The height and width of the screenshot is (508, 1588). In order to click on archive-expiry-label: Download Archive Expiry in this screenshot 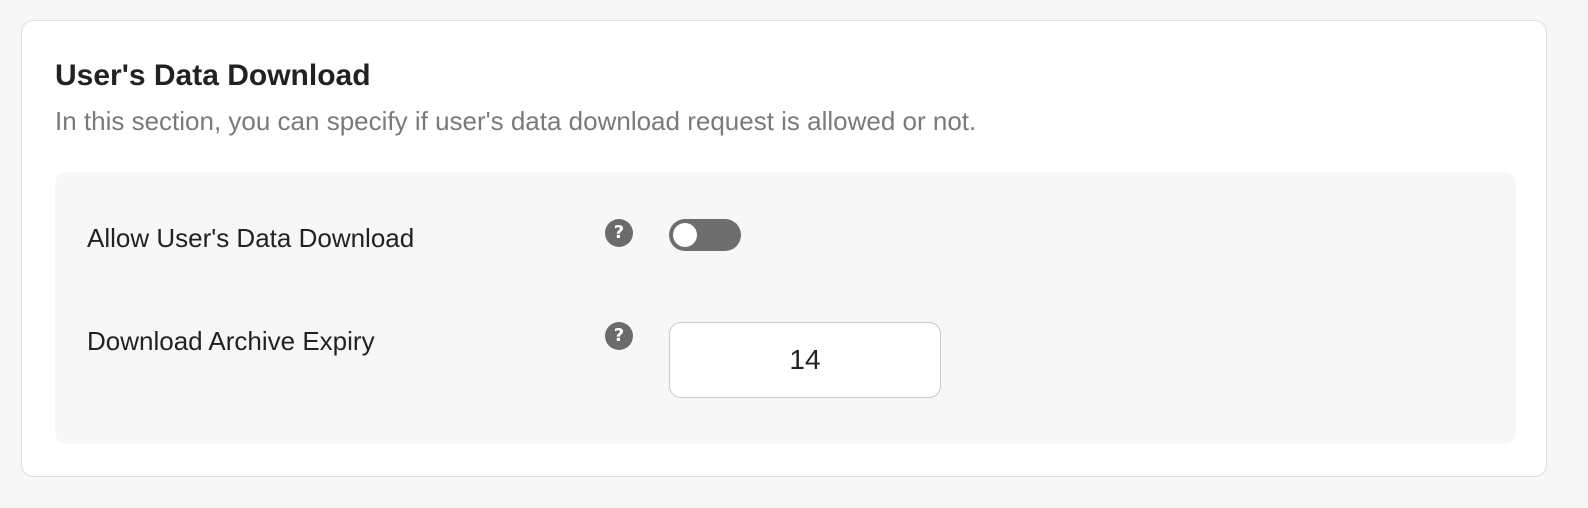, I will do `click(231, 341)`.